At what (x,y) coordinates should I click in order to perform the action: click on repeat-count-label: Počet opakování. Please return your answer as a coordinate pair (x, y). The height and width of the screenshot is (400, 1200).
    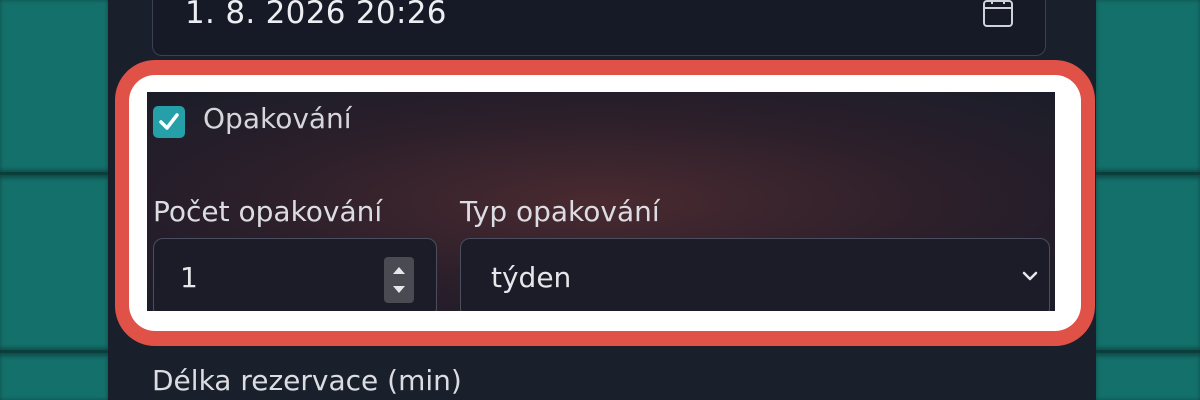
    Looking at the image, I should click on (268, 211).